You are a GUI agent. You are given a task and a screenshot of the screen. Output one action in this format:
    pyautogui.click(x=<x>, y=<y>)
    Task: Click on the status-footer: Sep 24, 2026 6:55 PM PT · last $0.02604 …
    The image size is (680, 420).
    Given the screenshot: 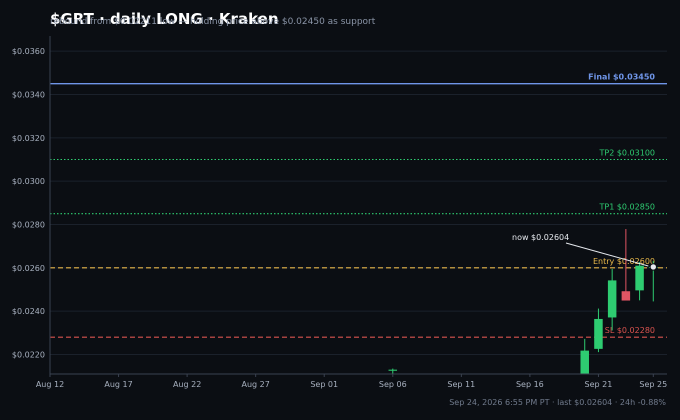 What is the action you would take?
    pyautogui.click(x=557, y=402)
    